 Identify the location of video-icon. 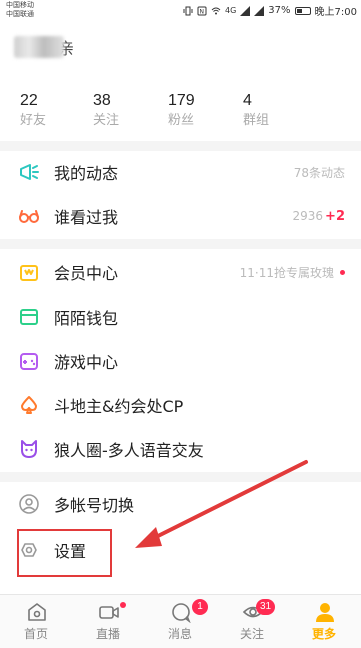
(109, 612).